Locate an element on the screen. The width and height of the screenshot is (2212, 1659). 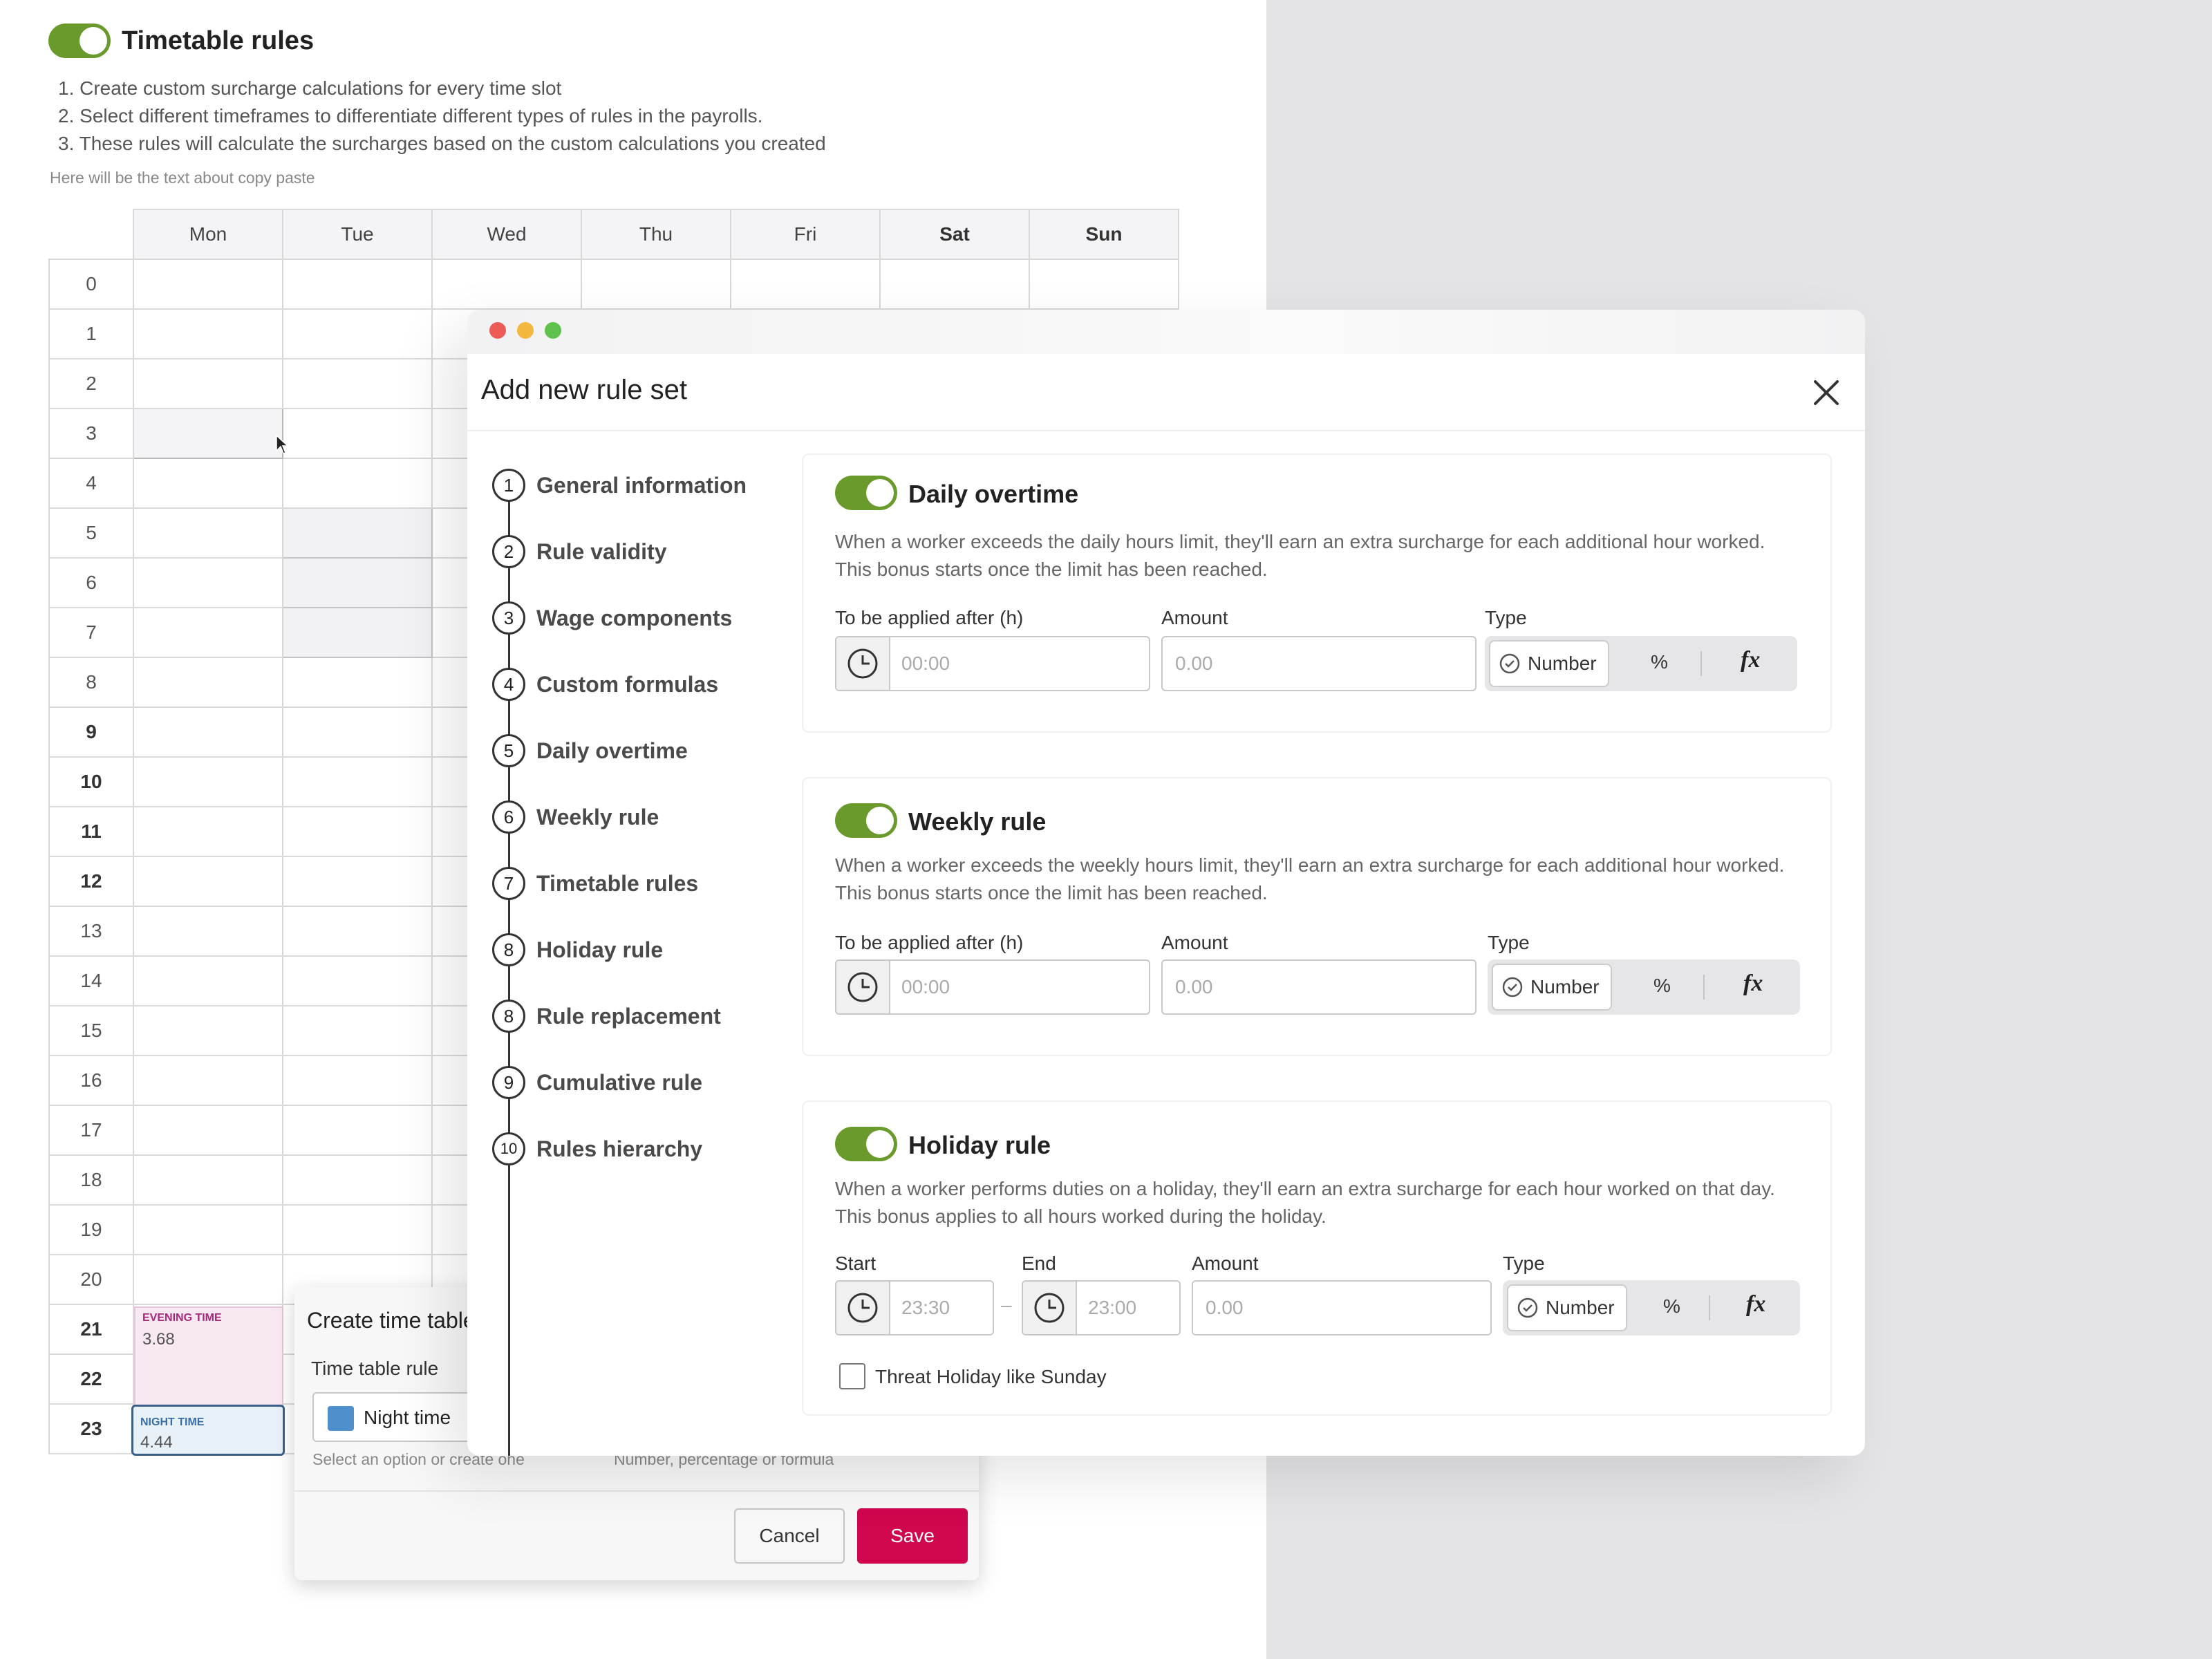
daily-overtime-toggle is located at coordinates (866, 493).